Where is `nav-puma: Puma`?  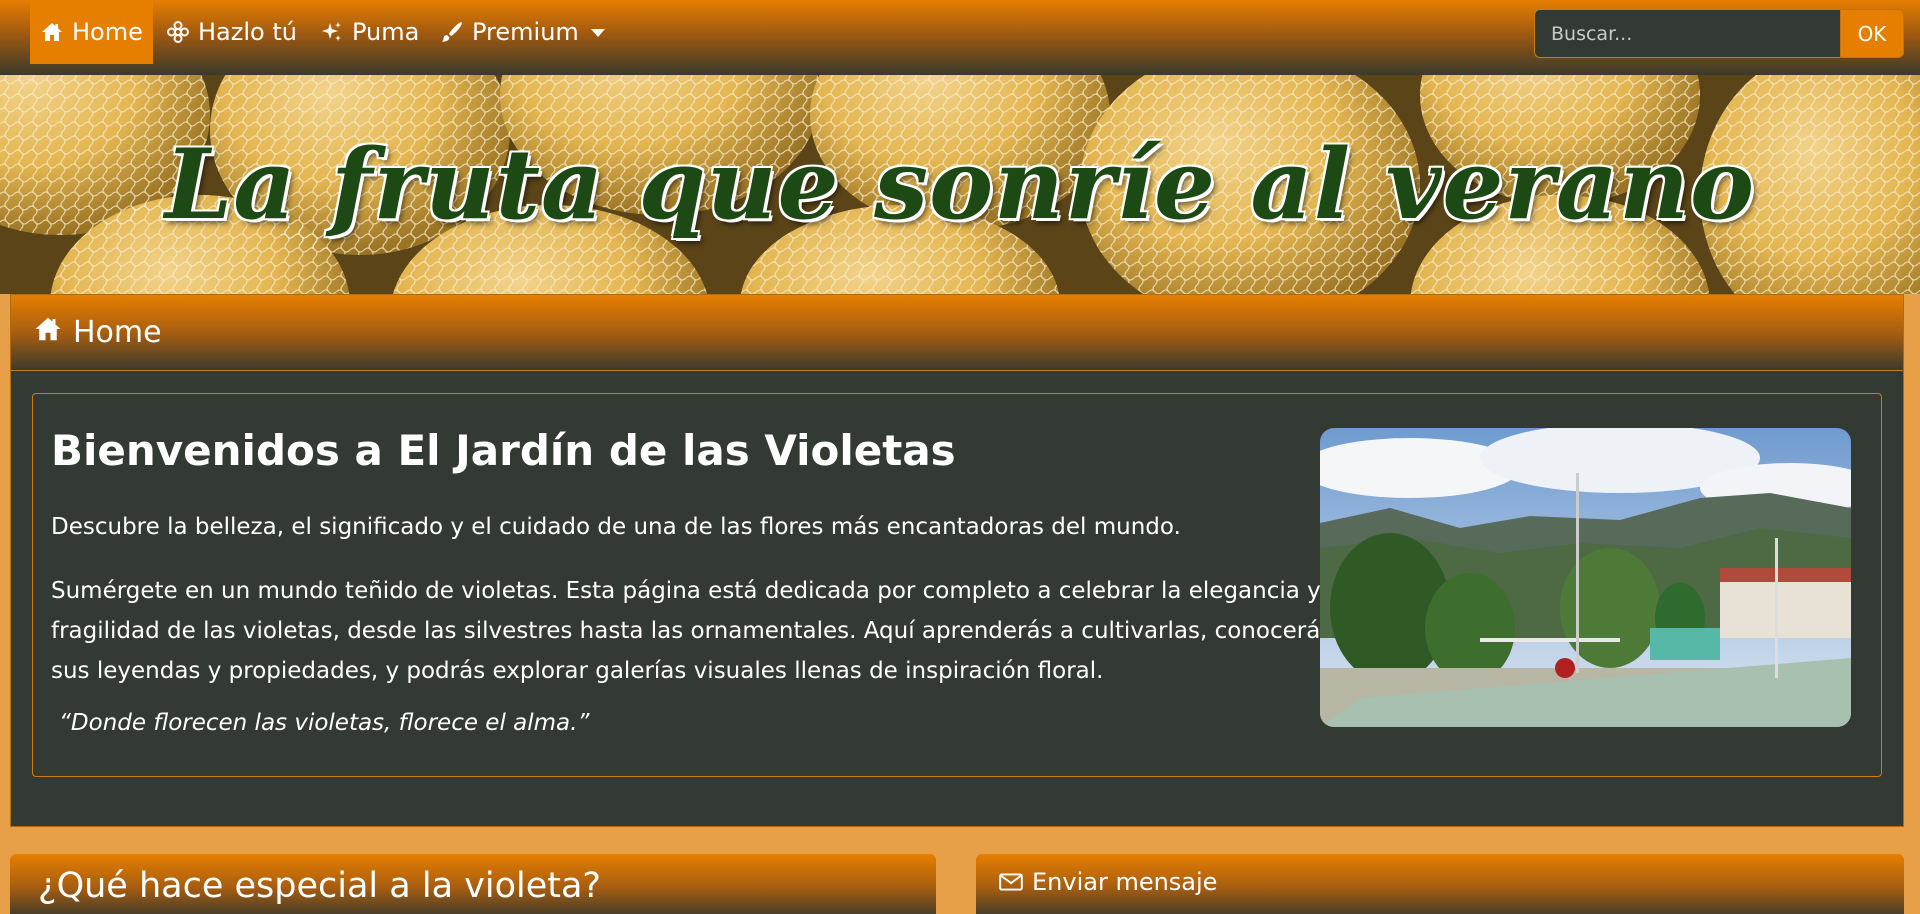
nav-puma: Puma is located at coordinates (369, 32).